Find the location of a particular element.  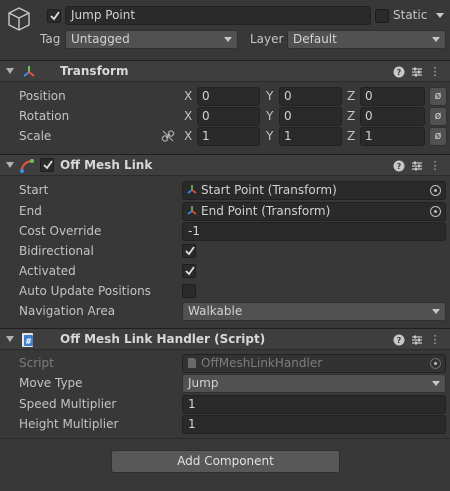

script-object-value: OffMeshLinkHandler is located at coordinates (262, 363).